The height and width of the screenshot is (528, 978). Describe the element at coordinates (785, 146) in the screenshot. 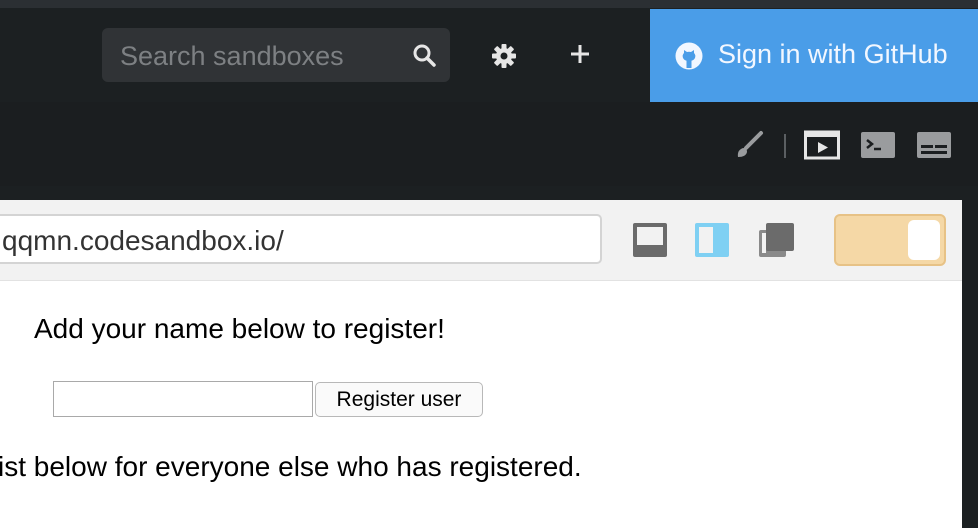

I see `toolbar-divider` at that location.